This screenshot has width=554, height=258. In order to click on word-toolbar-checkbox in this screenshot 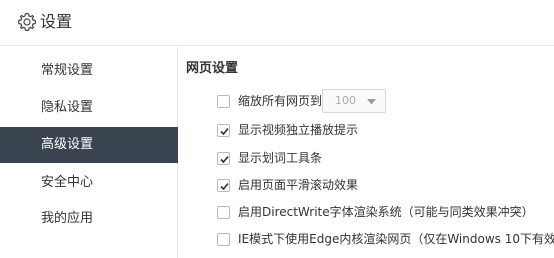, I will do `click(223, 158)`.